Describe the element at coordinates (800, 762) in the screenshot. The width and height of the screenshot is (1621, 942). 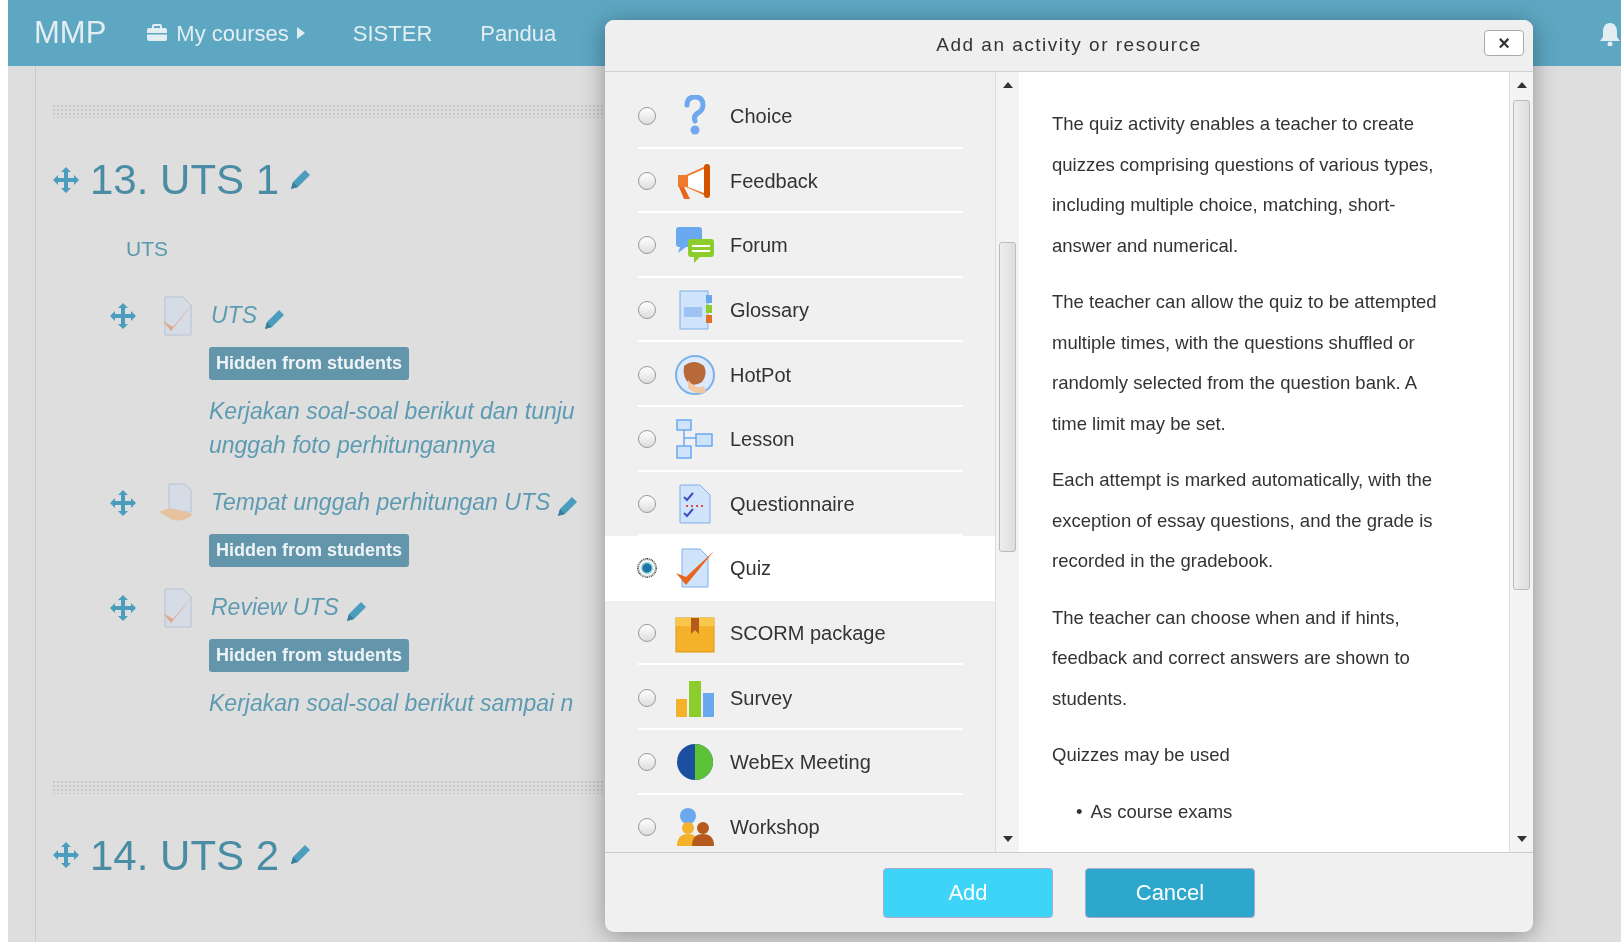
I see `activity-option: WebEx Meeting` at that location.